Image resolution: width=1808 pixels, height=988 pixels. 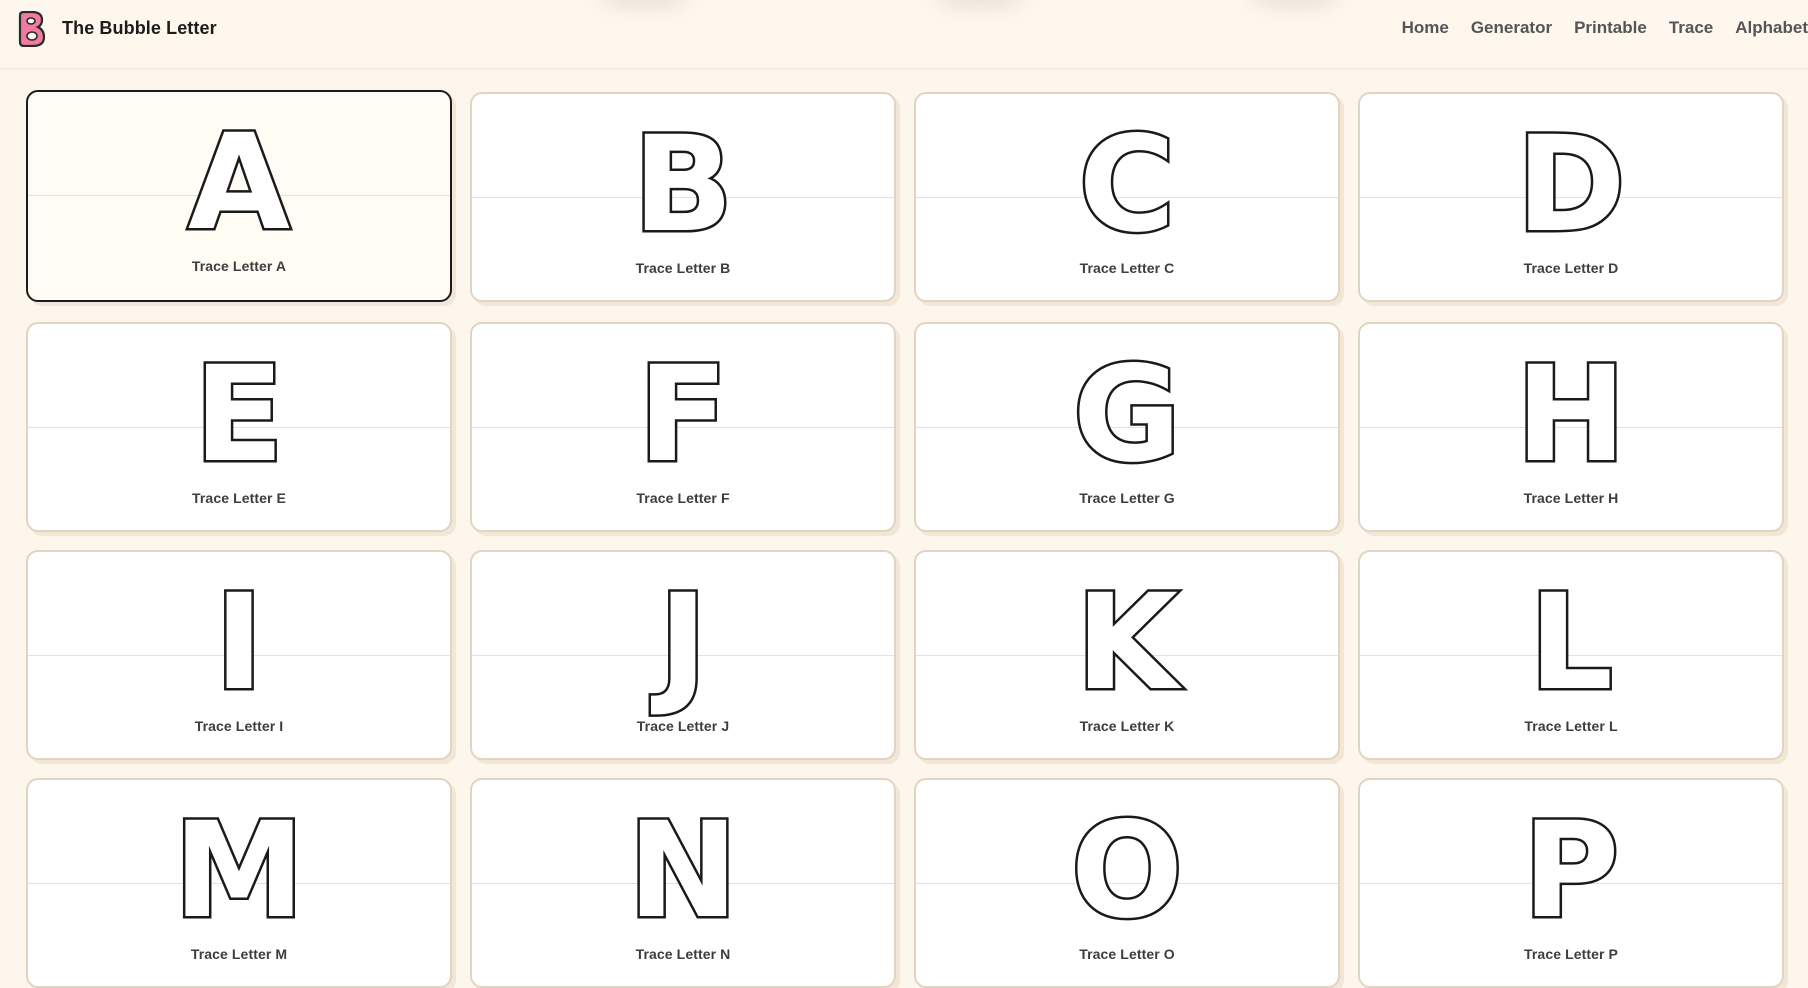 I want to click on card-caption: Trace Letter P, so click(x=1571, y=954).